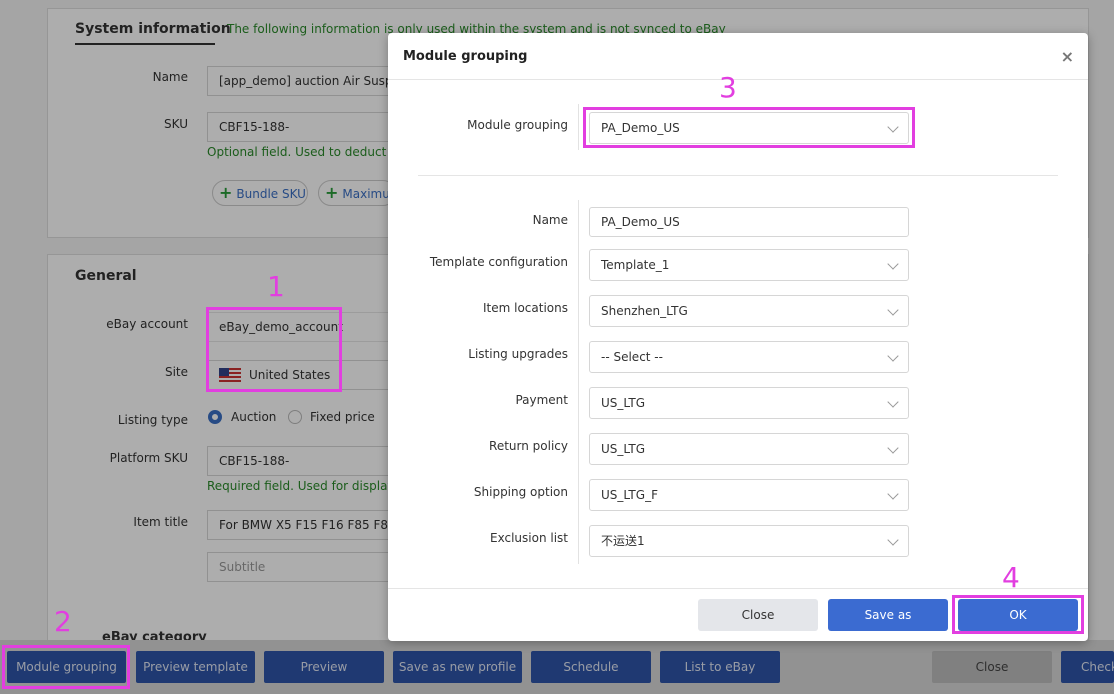 The width and height of the screenshot is (1114, 694). What do you see at coordinates (528, 446) in the screenshot?
I see `return-policy-label: Return policy` at bounding box center [528, 446].